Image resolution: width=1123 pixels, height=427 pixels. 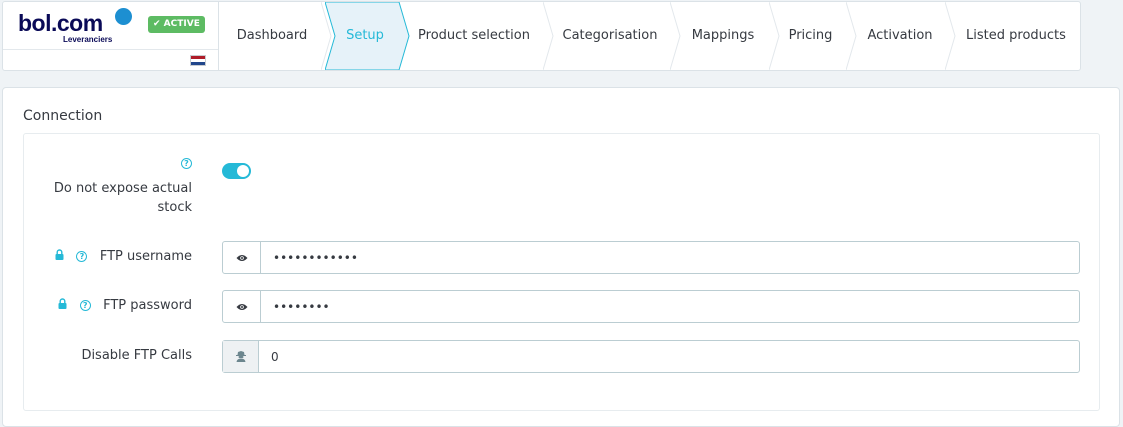 I want to click on user-secret-addon, so click(x=241, y=356).